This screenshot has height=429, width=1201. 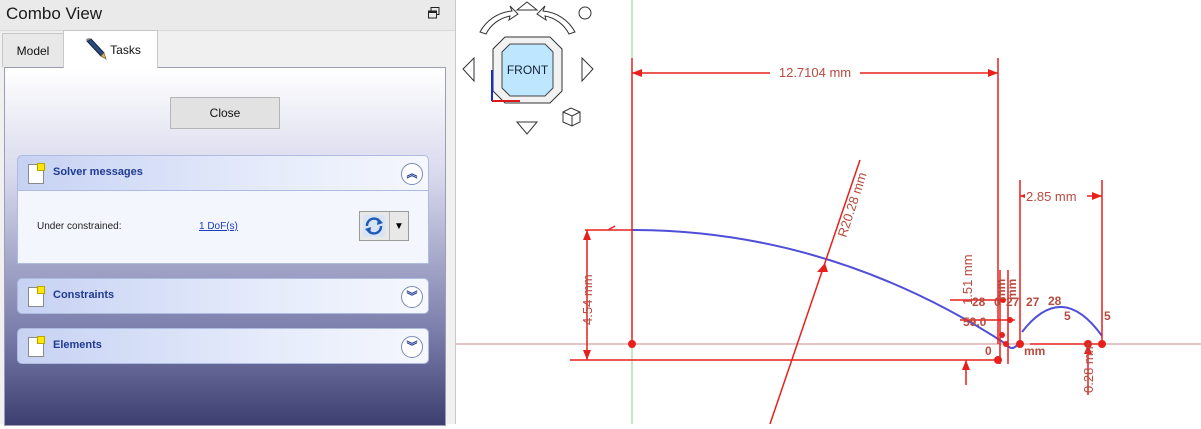 I want to click on view-menu-icon, so click(x=585, y=13).